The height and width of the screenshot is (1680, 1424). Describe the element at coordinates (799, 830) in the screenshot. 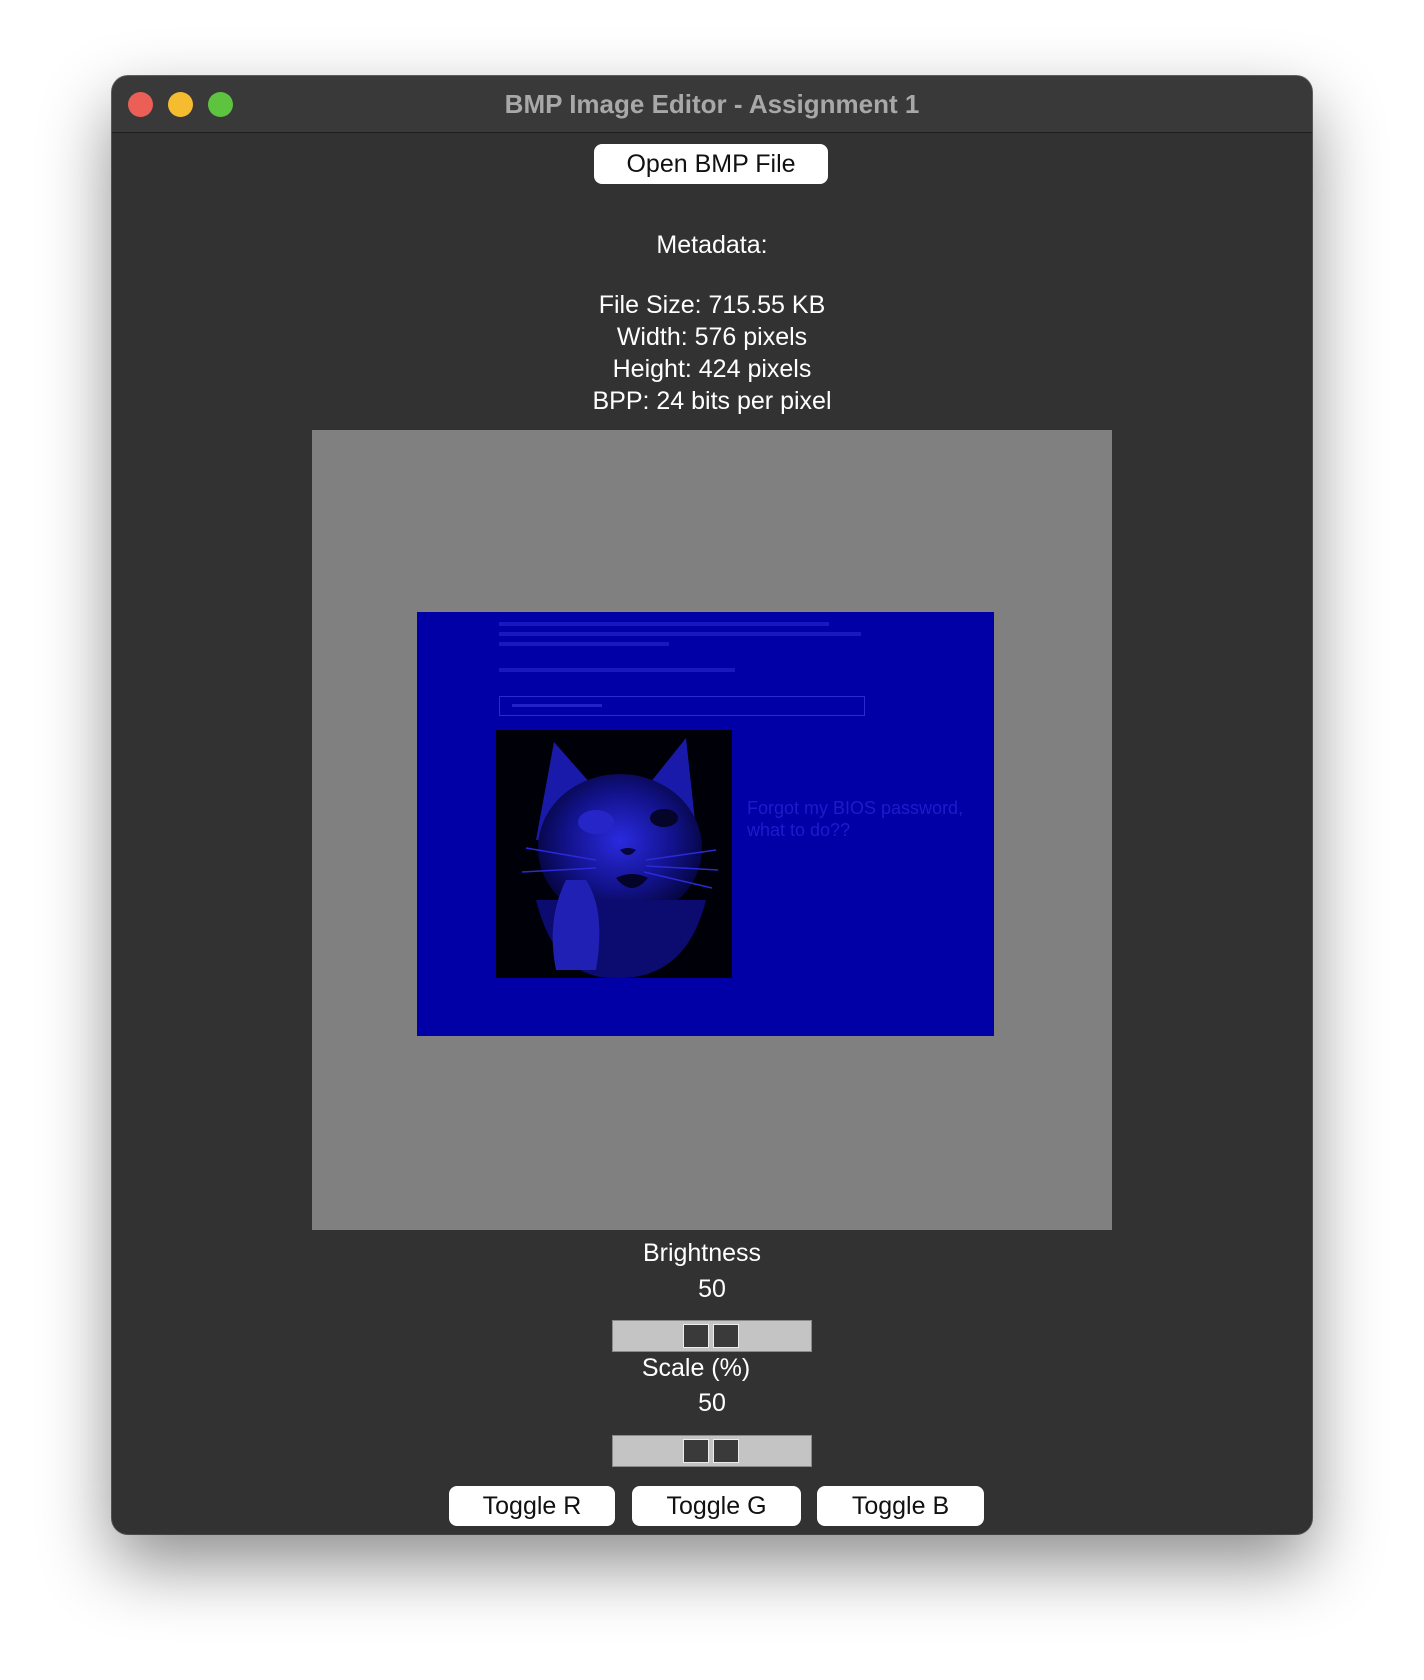

I see `meme-caption-line-2: what to do??` at that location.